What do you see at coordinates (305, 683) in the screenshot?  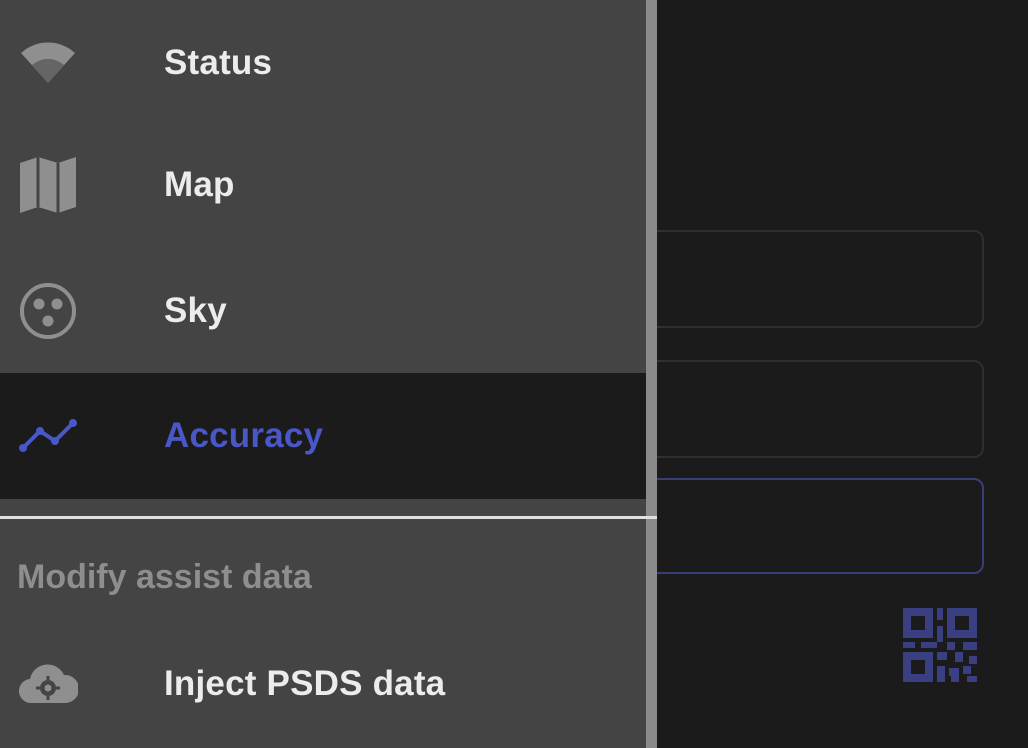 I see `nav-label-inject-psds-data: Inject PSDS data` at bounding box center [305, 683].